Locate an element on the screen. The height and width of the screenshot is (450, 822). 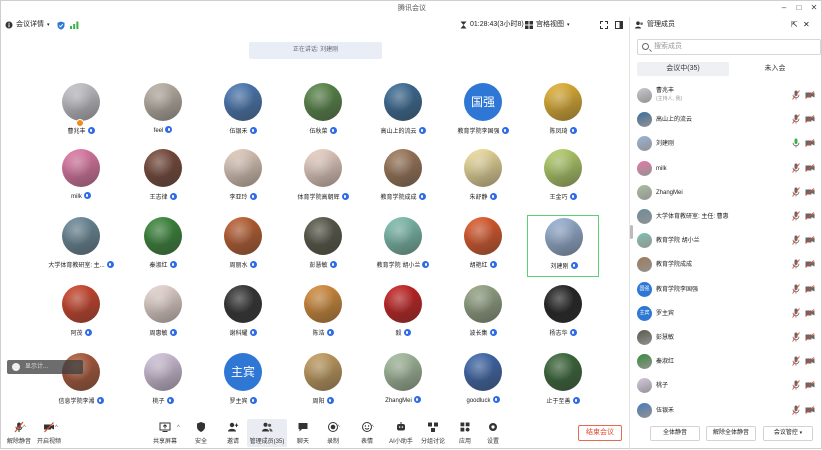
panel-close-icon: ✕ is located at coordinates (806, 25).